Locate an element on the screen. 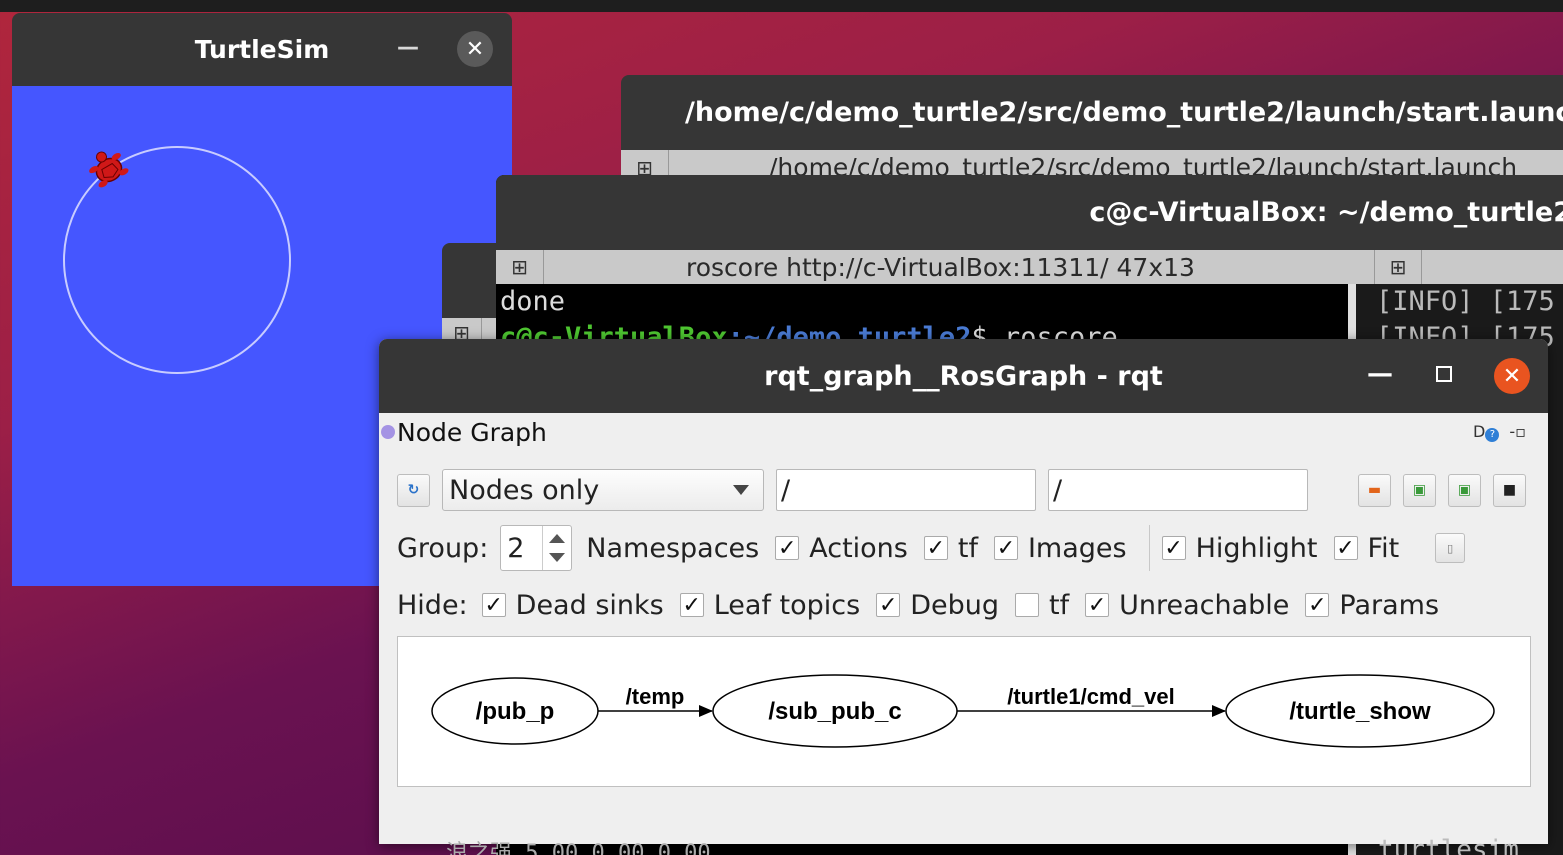 This screenshot has height=855, width=1563. topic-filter-input: / is located at coordinates (1178, 490).